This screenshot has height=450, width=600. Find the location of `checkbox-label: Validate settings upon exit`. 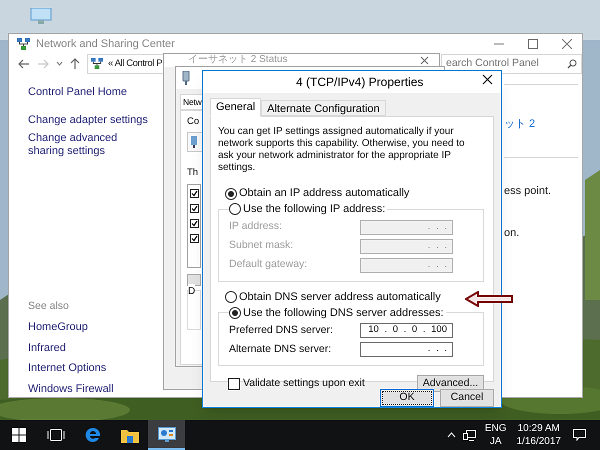

checkbox-label: Validate settings upon exit is located at coordinates (304, 383).